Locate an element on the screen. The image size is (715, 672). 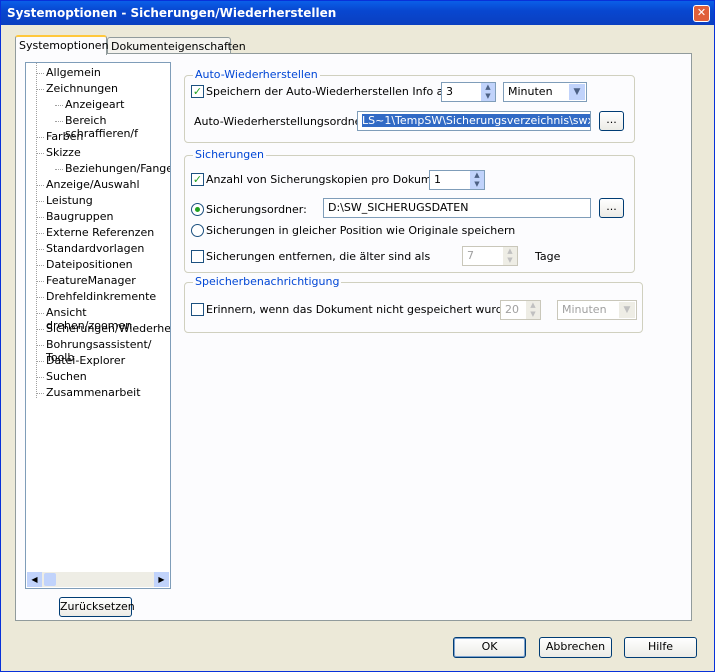
tree-item: Zeichnungen is located at coordinates (82, 88).